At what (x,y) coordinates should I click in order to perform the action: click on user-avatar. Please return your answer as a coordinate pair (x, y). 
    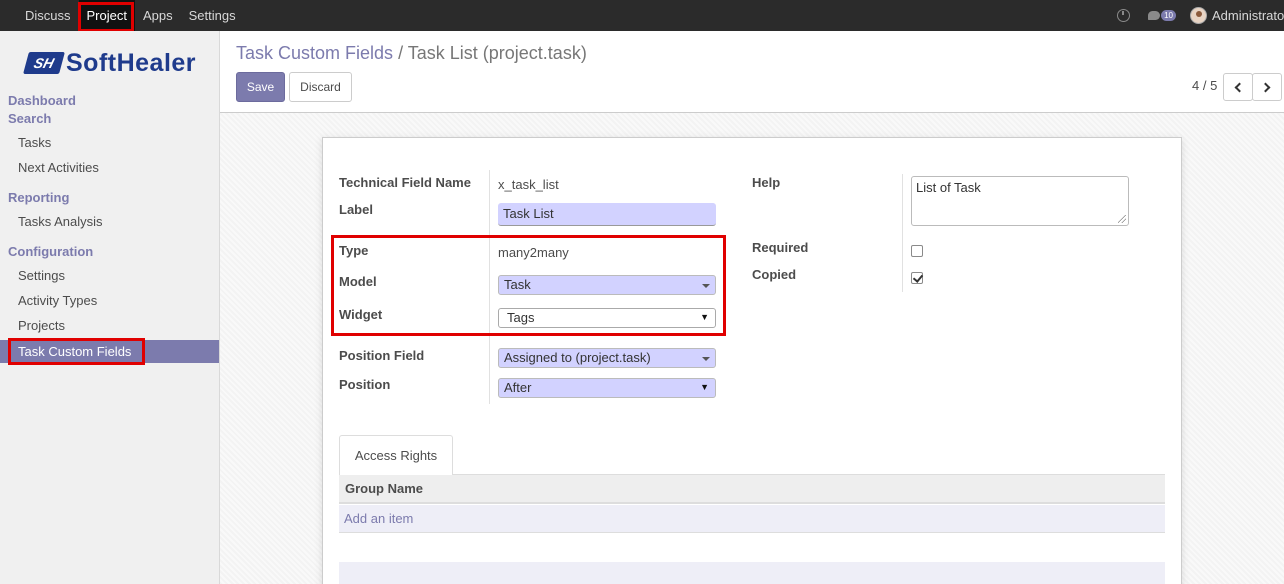
    Looking at the image, I should click on (1198, 15).